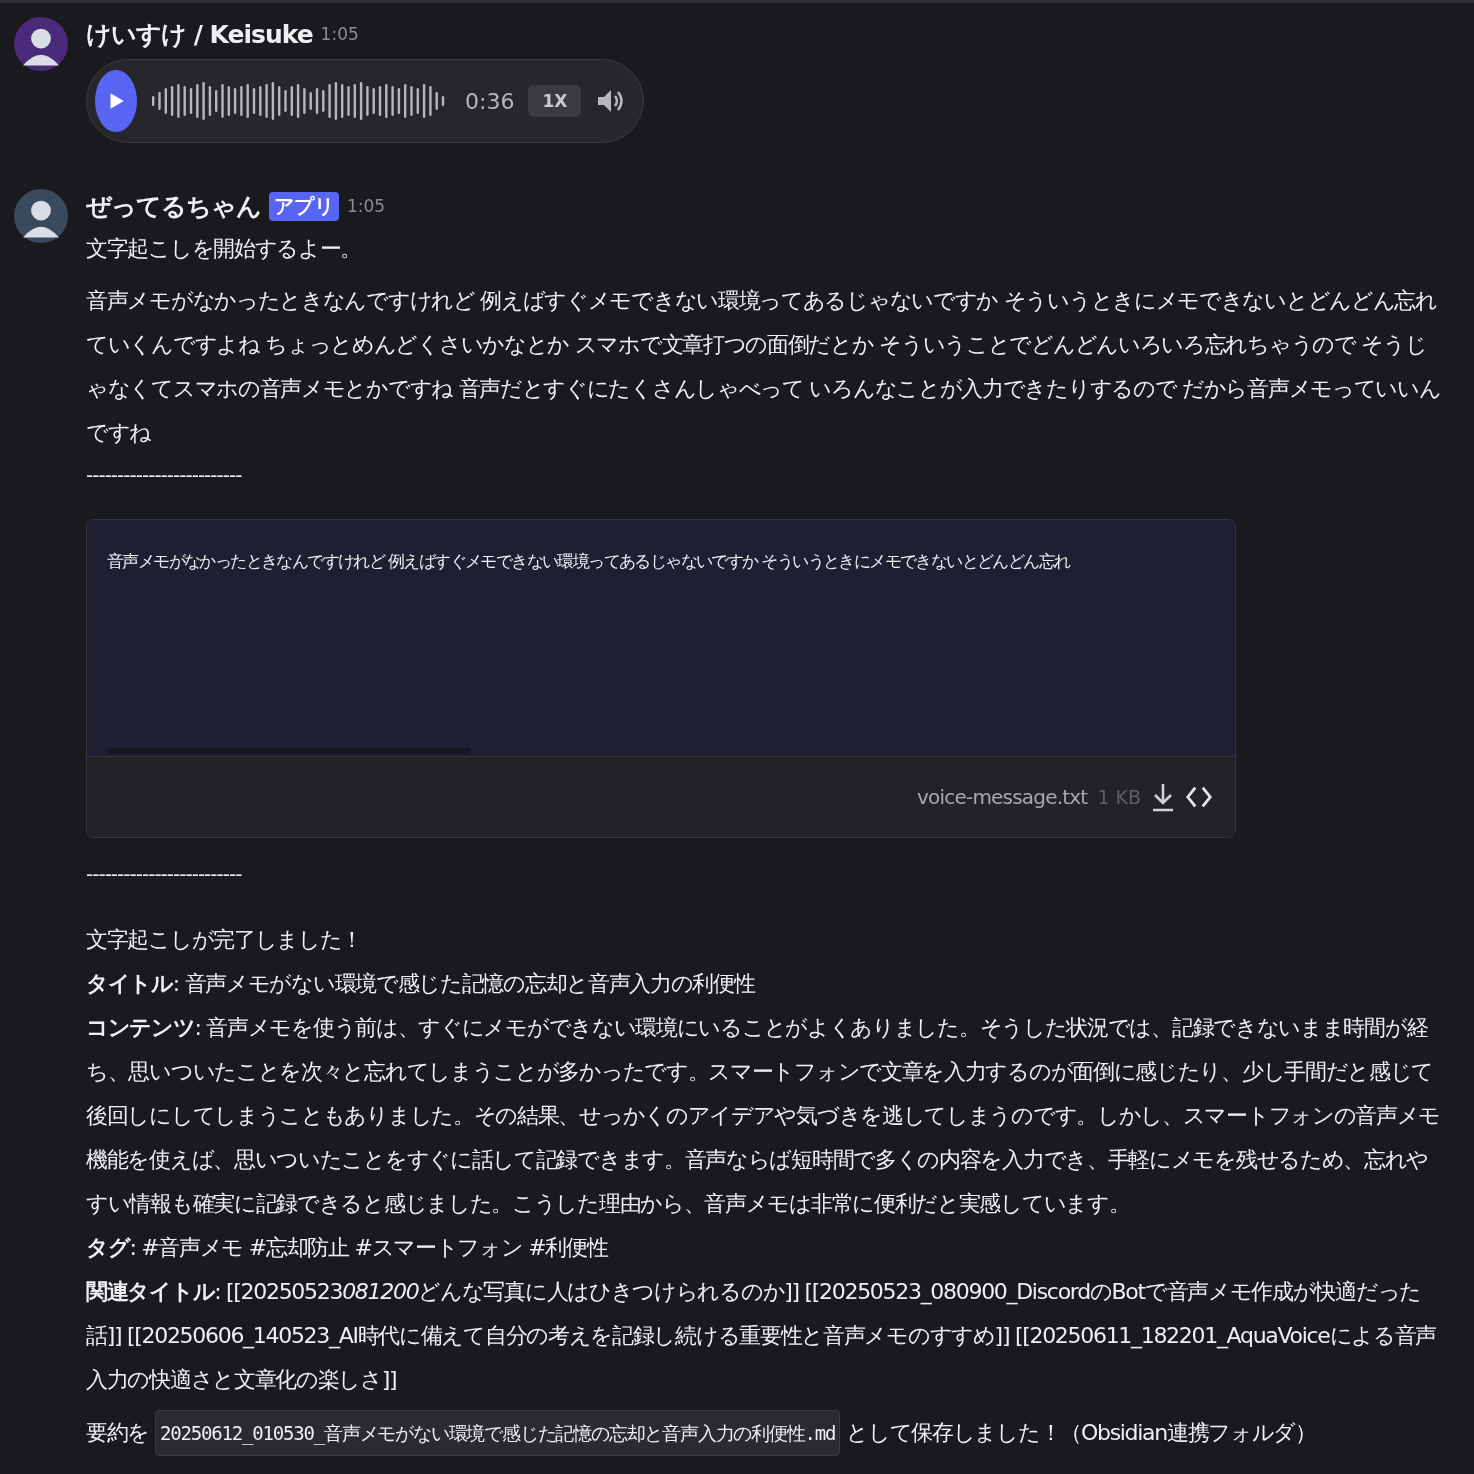 Image resolution: width=1474 pixels, height=1474 pixels. What do you see at coordinates (765, 1336) in the screenshot?
I see `summary-field: 関連タイトル: [[20250523081200どんな写真に人はひきつけられるのか]] [[20250523_080900_DiscordのBotで音声メモ作成が快適だった話]] [[20250606_140523_AI時代に備えて自分の考えを記録し続ける重要性と音声メモのすすめ]] [[20250611_182201_AquaVoiceによる音声入力の快適さと文章化の楽しさ]]` at bounding box center [765, 1336].